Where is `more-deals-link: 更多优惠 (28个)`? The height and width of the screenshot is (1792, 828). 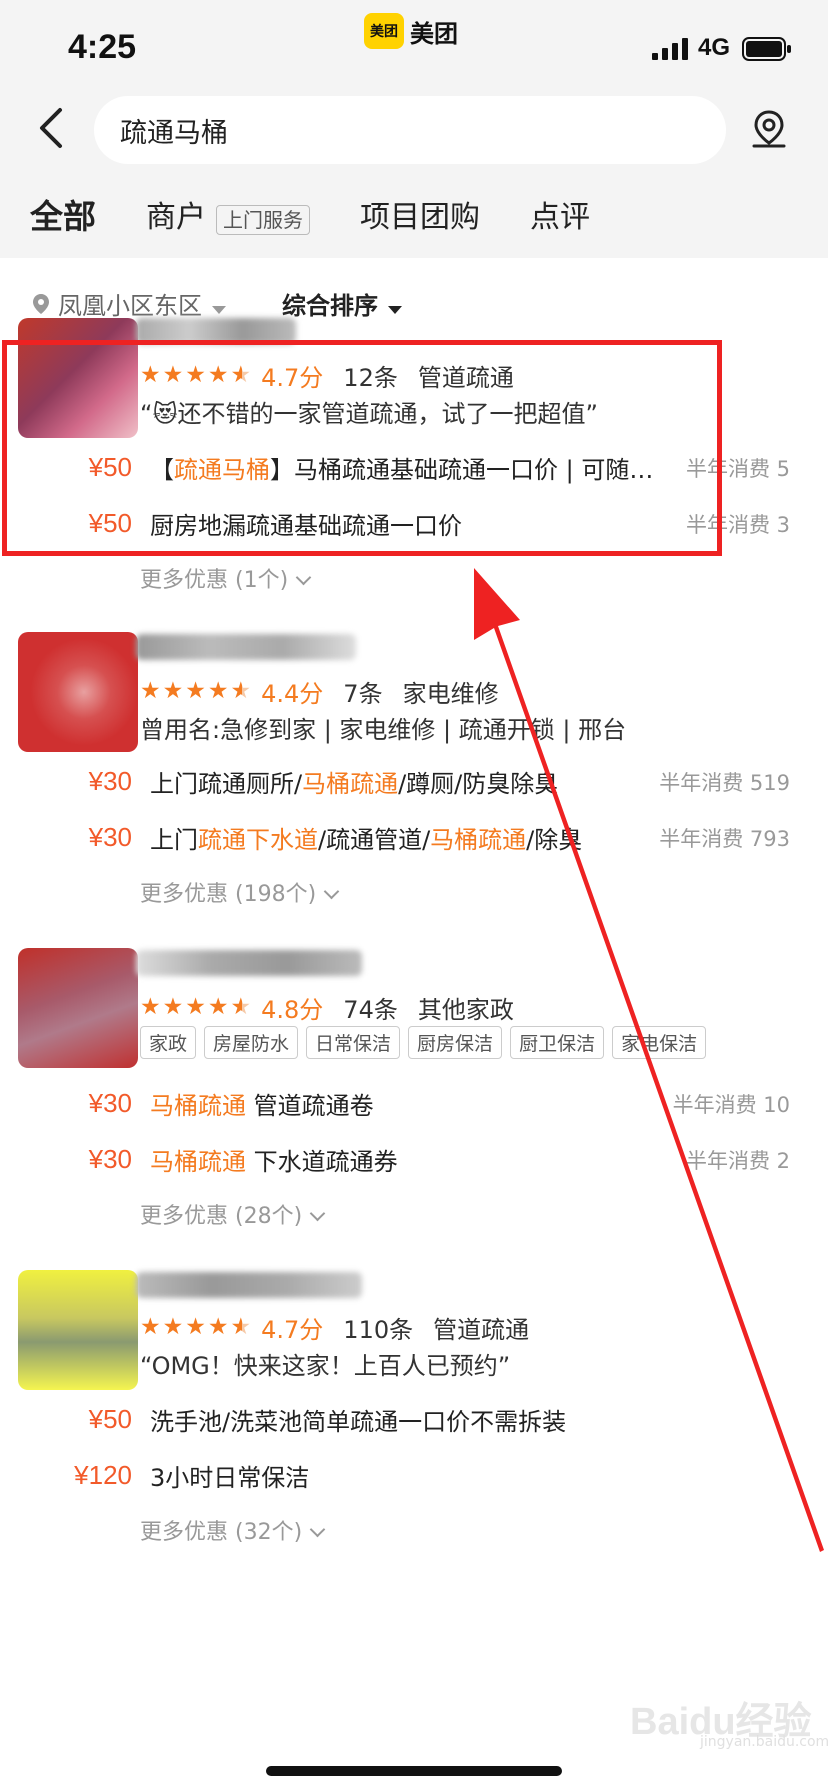
more-deals-link: 更多优惠 (28个) is located at coordinates (233, 1214).